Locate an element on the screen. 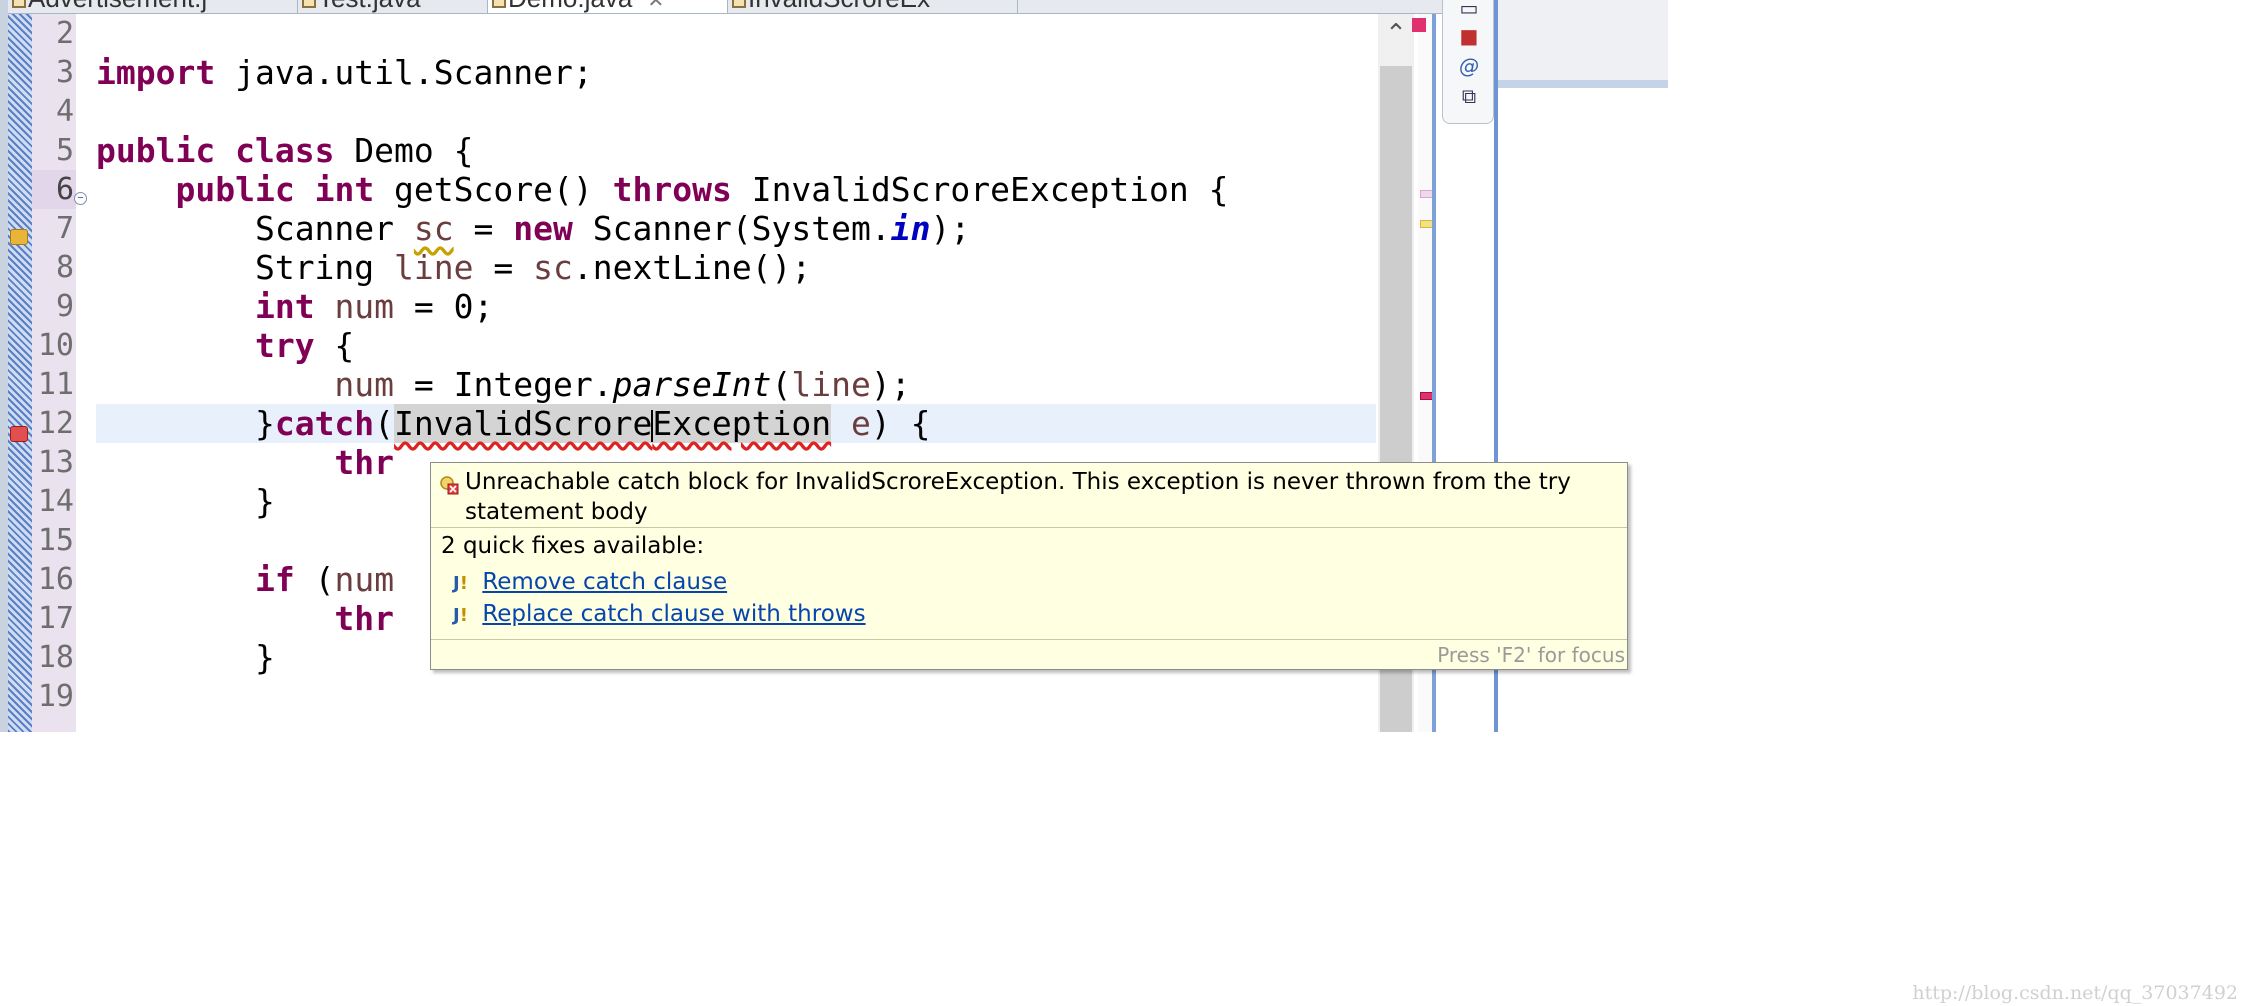 This screenshot has width=2242, height=1006. code-line-current: }catch(InvalidScroreException e) { is located at coordinates (736, 423).